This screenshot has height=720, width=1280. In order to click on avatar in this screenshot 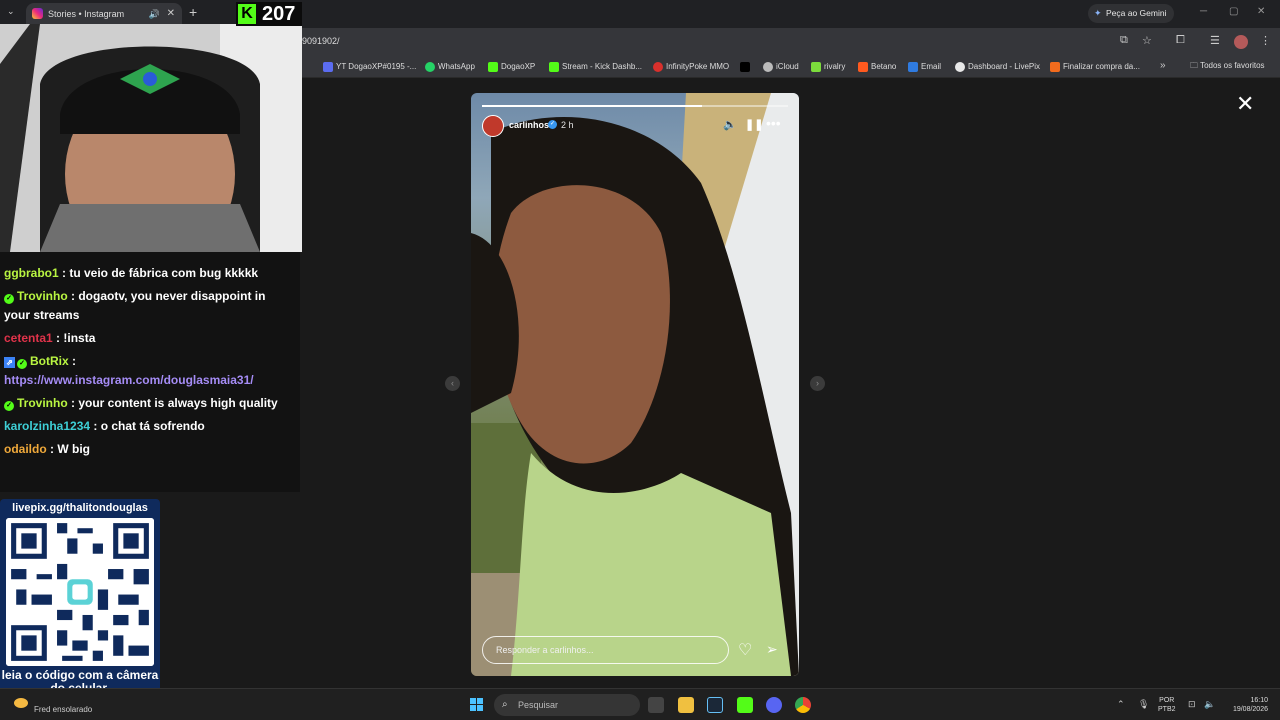, I will do `click(493, 126)`.